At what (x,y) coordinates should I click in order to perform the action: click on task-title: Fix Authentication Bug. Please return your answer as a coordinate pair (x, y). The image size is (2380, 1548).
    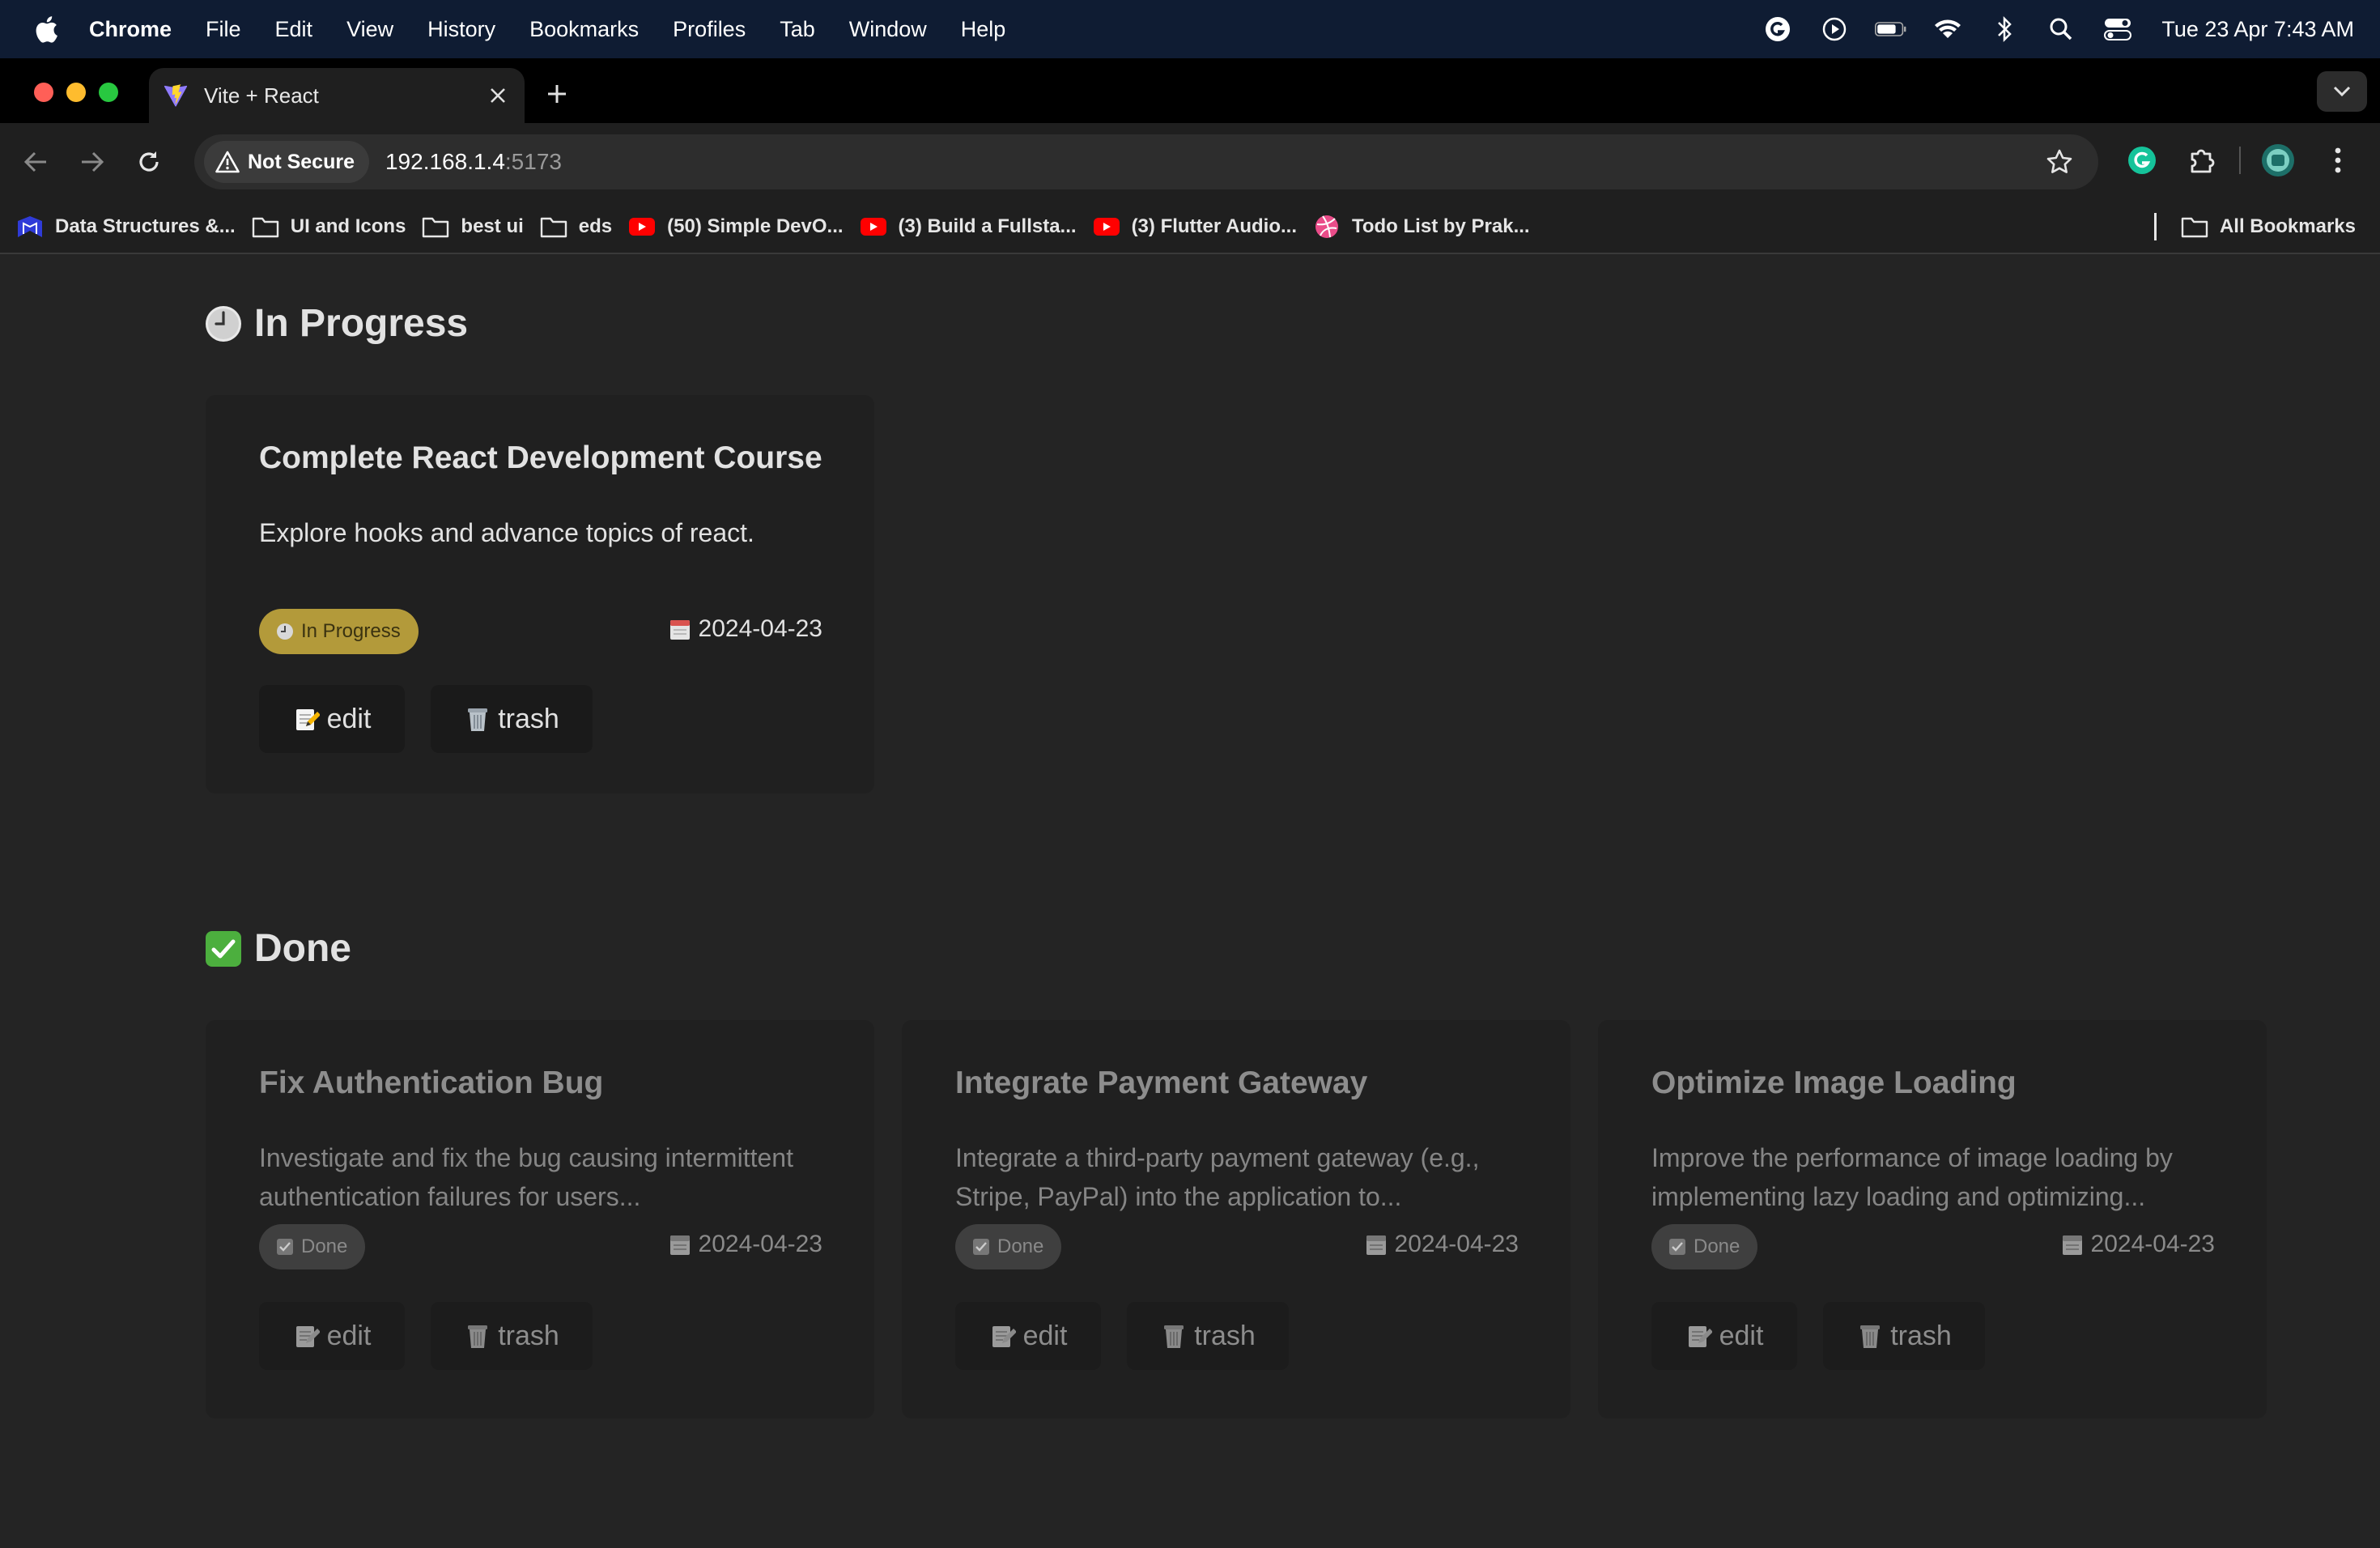
    Looking at the image, I should click on (431, 1082).